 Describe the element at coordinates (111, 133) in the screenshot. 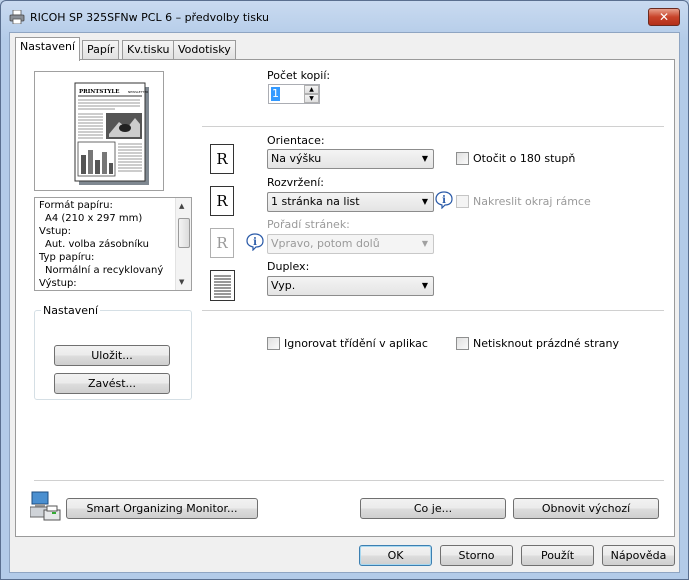

I see `document-preview-image: PRINTSTYLE NEWSLETTER` at that location.